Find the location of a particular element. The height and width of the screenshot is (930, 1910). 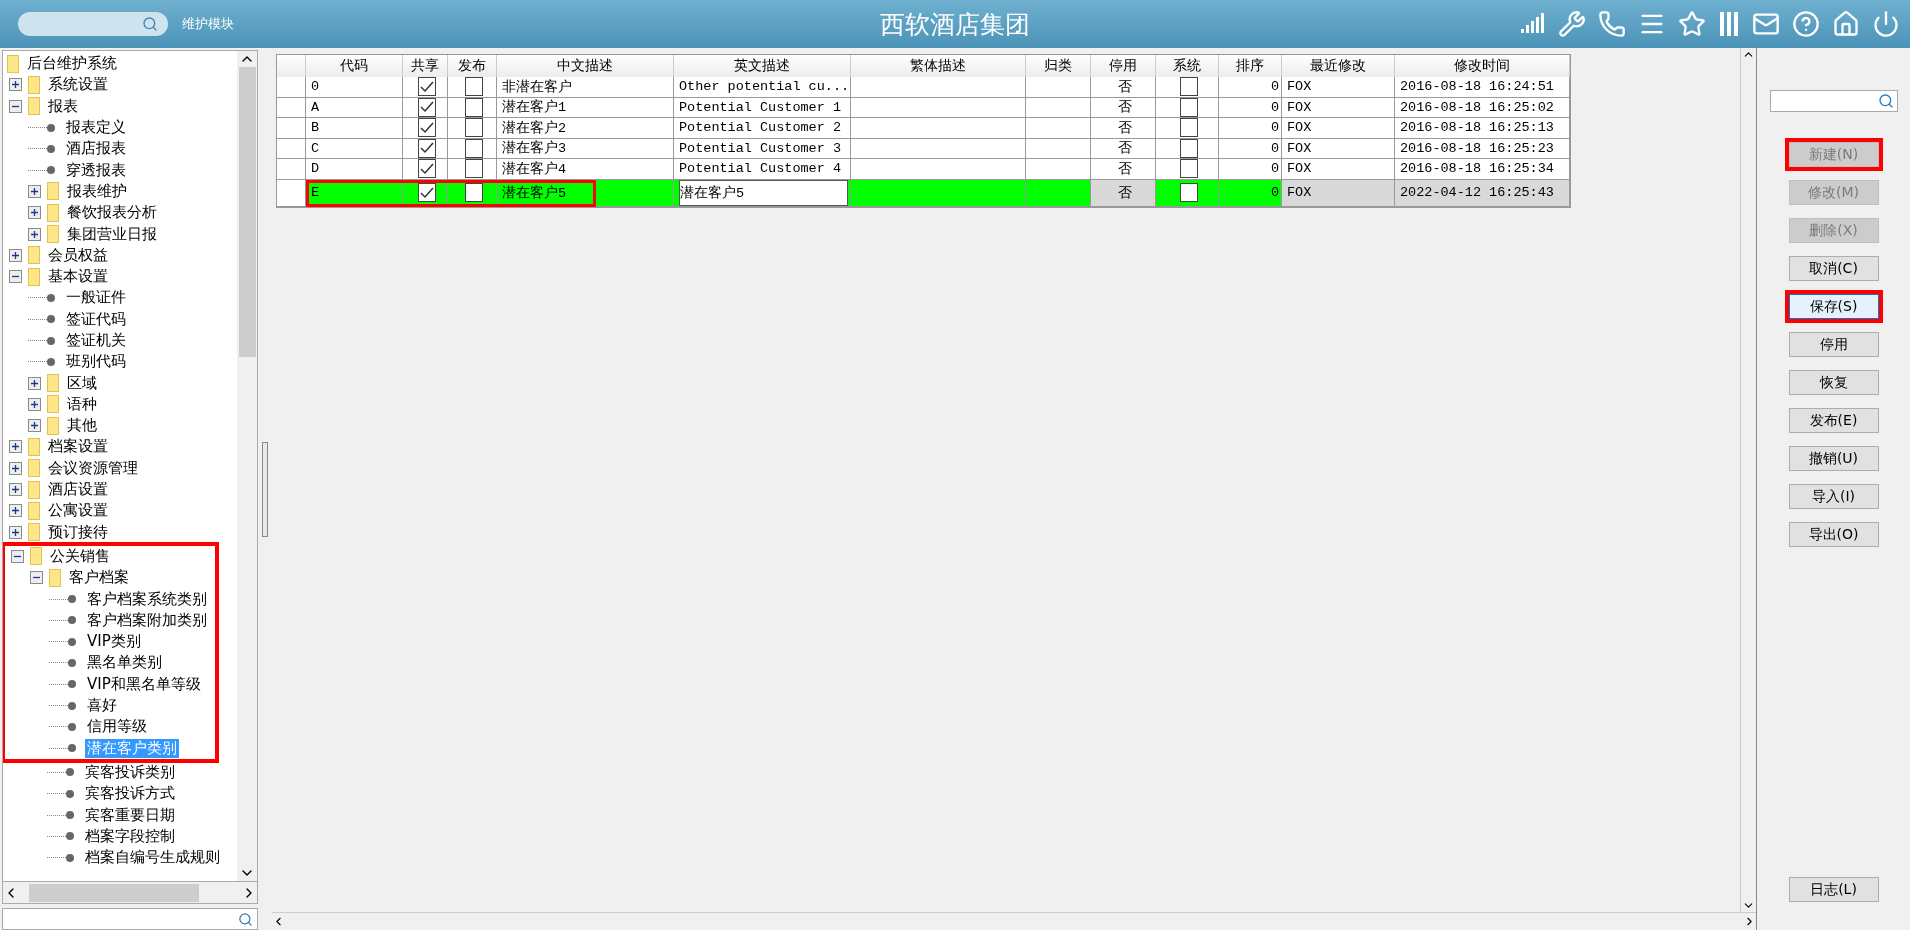

tree-row: 集团营业日报 is located at coordinates (120, 234).